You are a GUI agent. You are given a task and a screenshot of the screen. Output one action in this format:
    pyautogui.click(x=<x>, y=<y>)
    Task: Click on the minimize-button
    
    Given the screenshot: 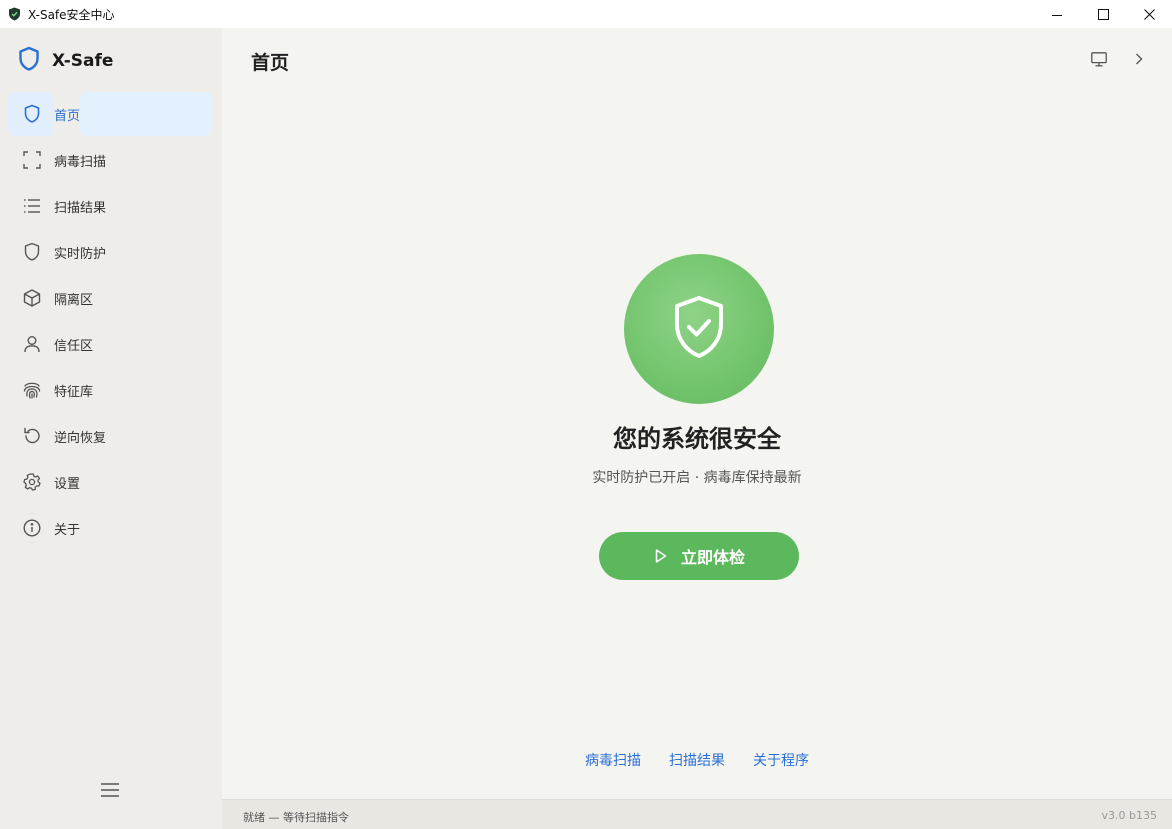 What is the action you would take?
    pyautogui.click(x=1057, y=14)
    